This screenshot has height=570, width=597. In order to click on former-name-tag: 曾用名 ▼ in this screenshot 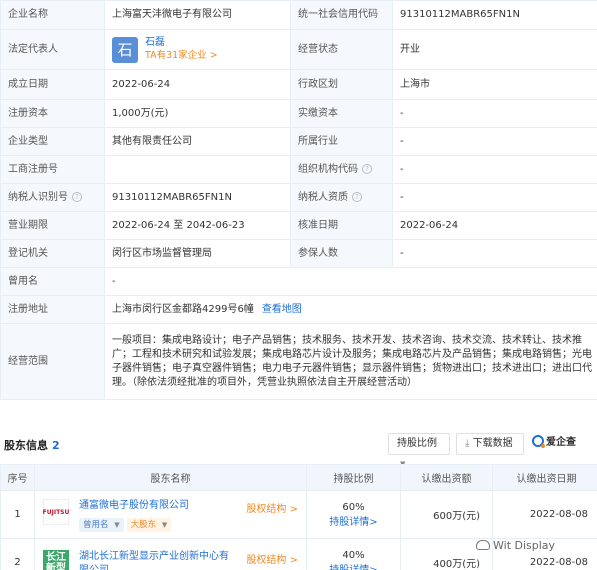, I will do `click(101, 525)`.